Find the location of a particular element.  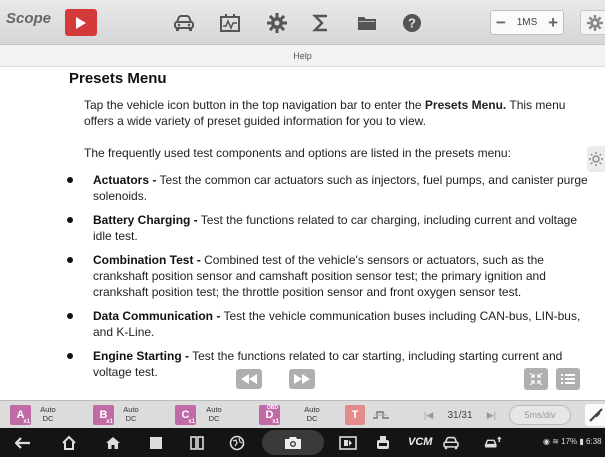

list-icon is located at coordinates (568, 379).